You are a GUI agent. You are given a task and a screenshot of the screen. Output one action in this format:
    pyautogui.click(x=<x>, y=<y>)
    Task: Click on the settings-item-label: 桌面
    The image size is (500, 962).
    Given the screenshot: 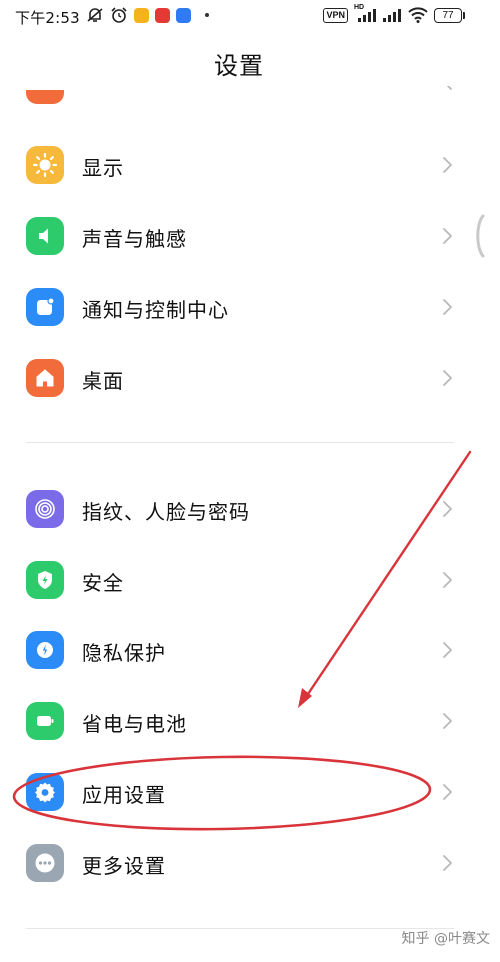 What is the action you would take?
    pyautogui.click(x=103, y=381)
    